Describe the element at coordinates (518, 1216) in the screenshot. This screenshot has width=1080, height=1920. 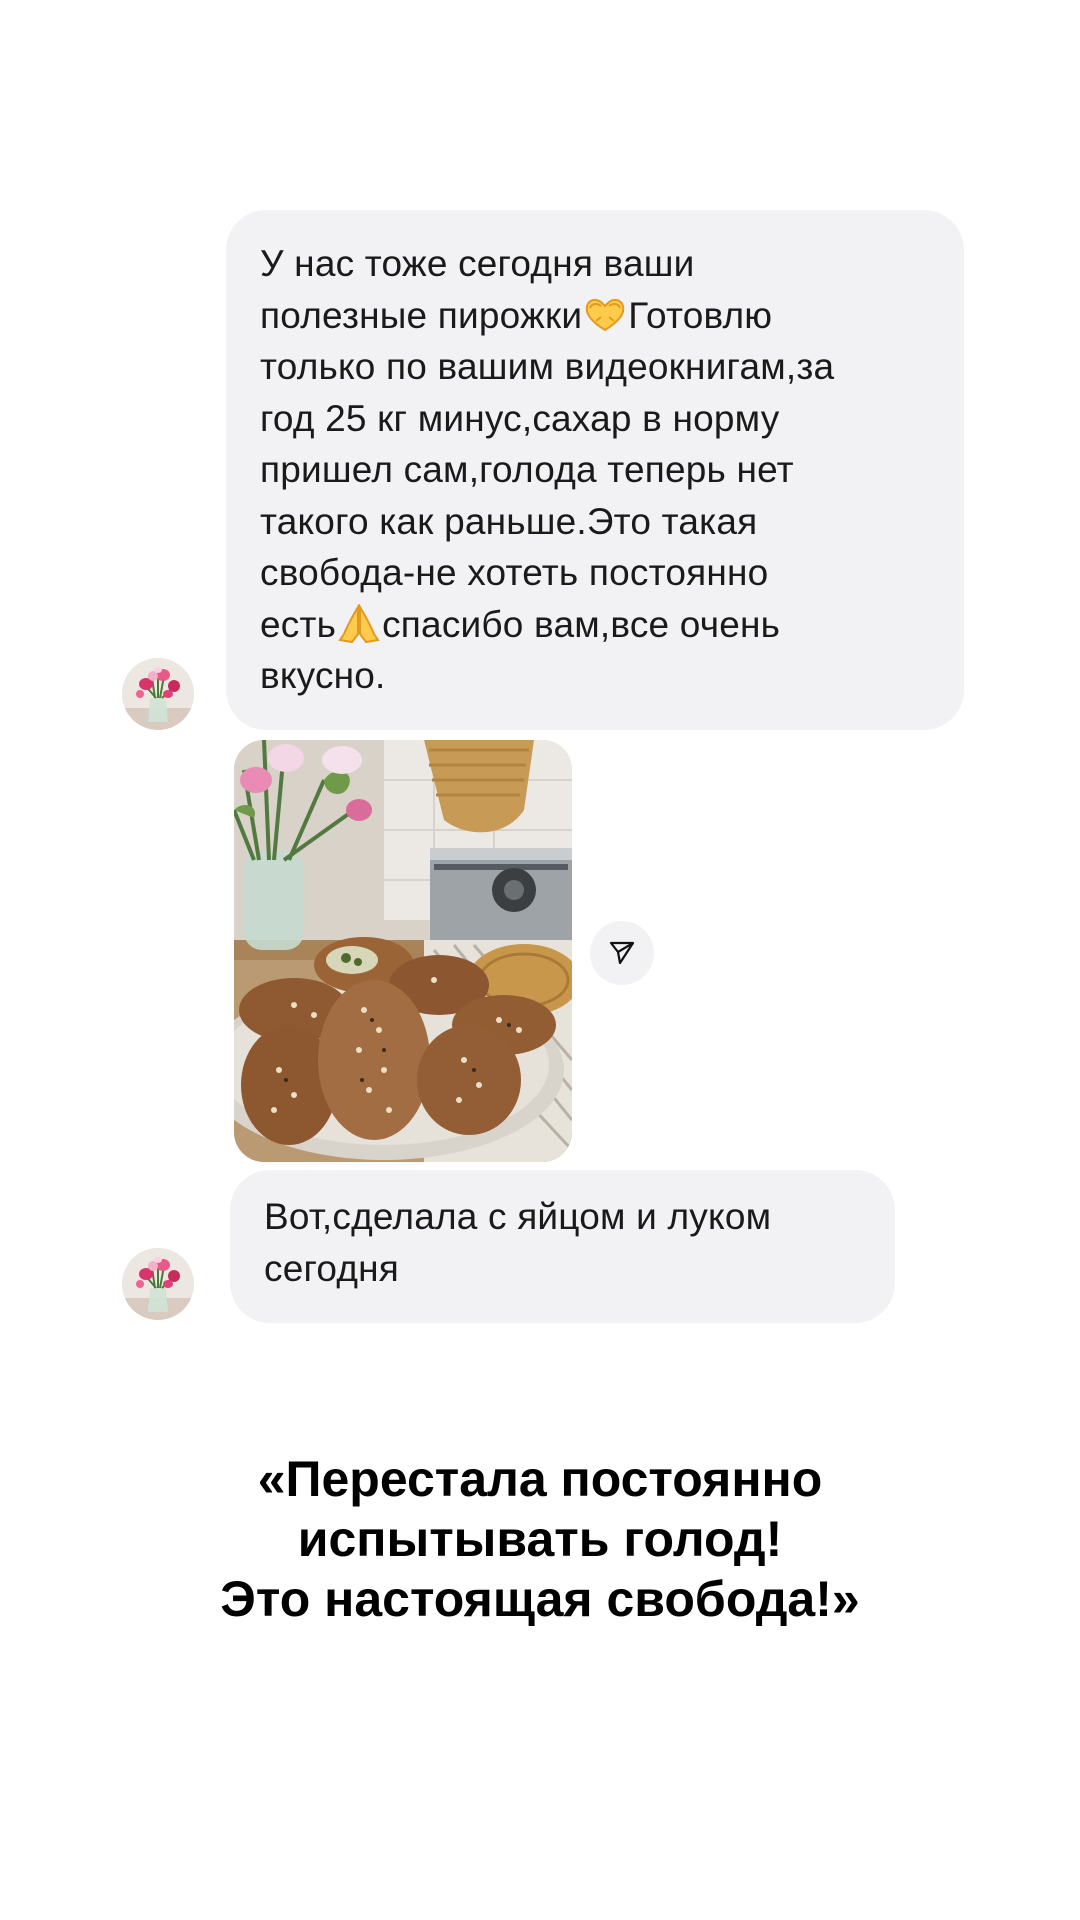
I see `message-line: Вот,сделала с яйцом и луком` at that location.